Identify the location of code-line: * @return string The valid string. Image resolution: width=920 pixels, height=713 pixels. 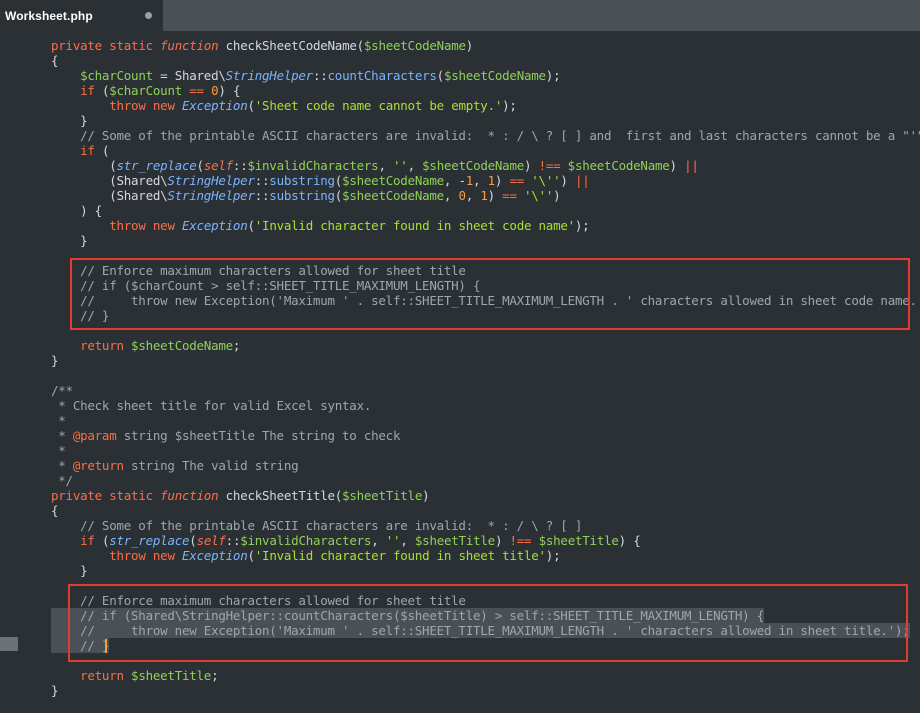
(174, 465).